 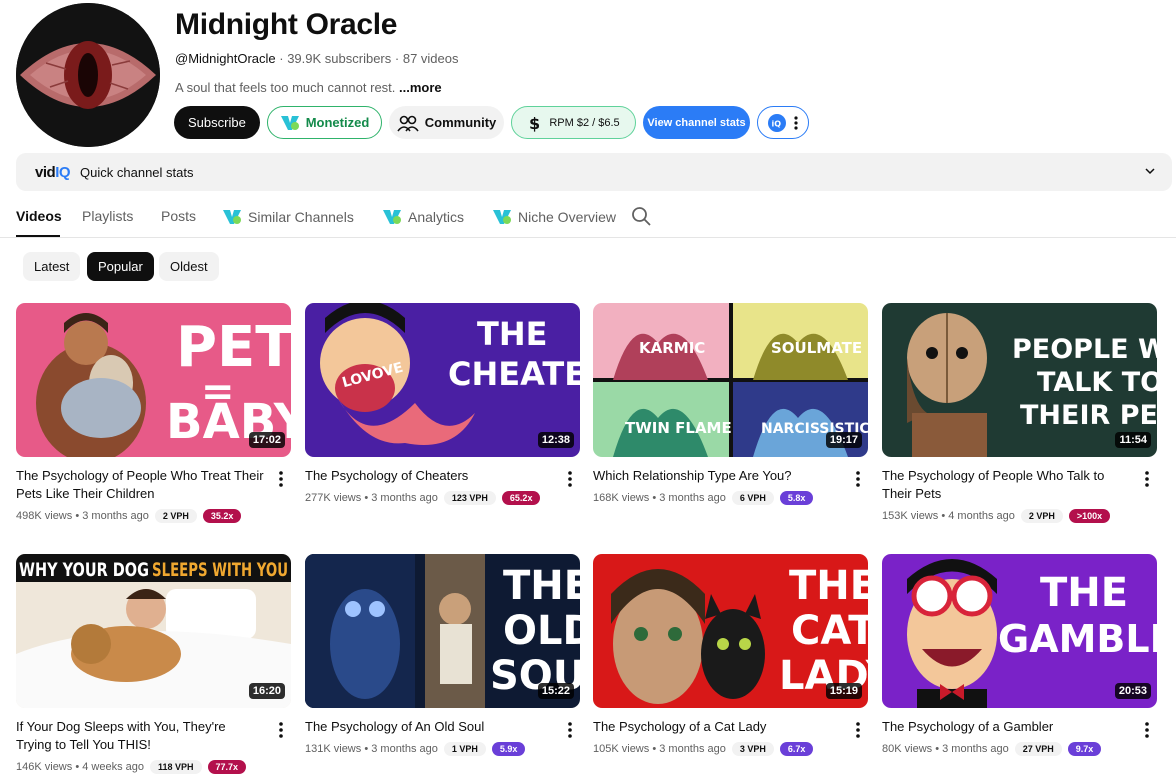 I want to click on view-count: 277K views, so click(x=333, y=498).